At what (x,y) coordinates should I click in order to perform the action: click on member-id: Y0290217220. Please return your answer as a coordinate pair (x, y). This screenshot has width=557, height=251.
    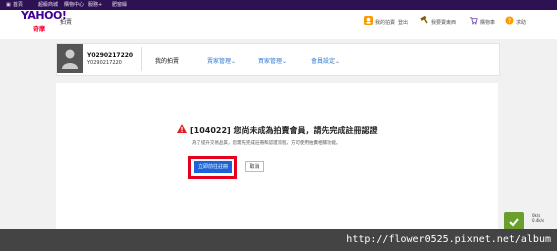
    Looking at the image, I should click on (104, 63).